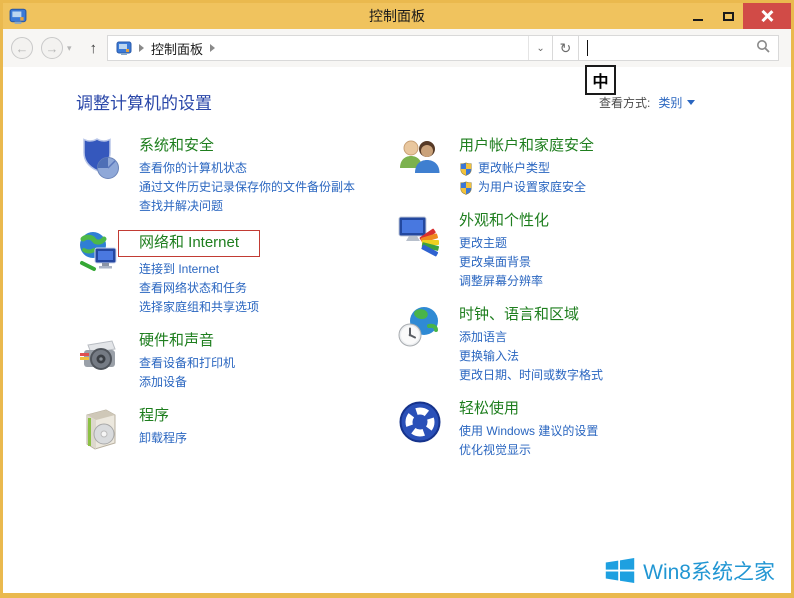 The width and height of the screenshot is (794, 598). I want to click on category-link: 查找并解决问题, so click(247, 206).